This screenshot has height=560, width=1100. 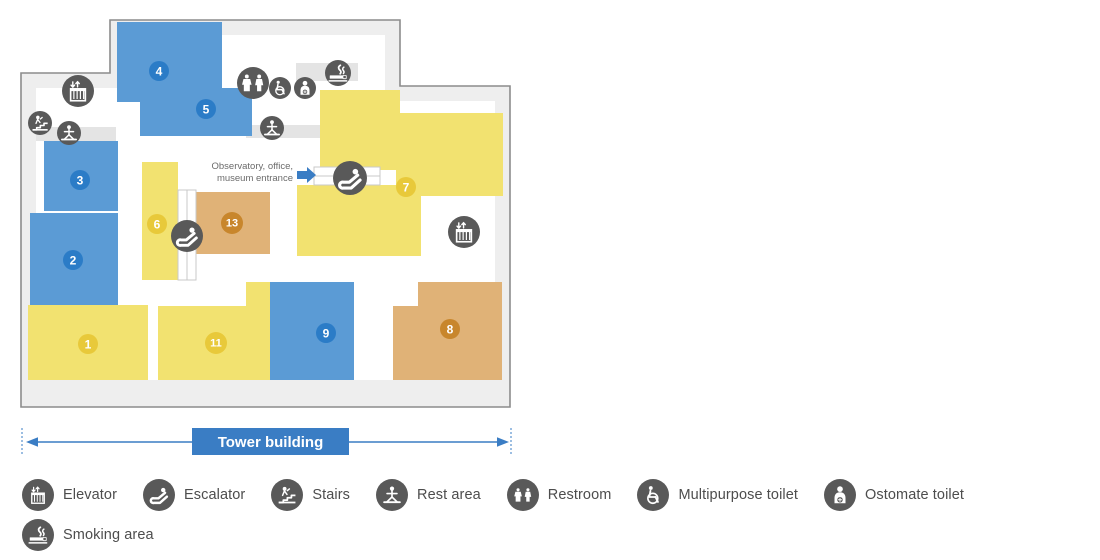 What do you see at coordinates (552, 535) in the screenshot?
I see `legend-row-2: Smoking area` at bounding box center [552, 535].